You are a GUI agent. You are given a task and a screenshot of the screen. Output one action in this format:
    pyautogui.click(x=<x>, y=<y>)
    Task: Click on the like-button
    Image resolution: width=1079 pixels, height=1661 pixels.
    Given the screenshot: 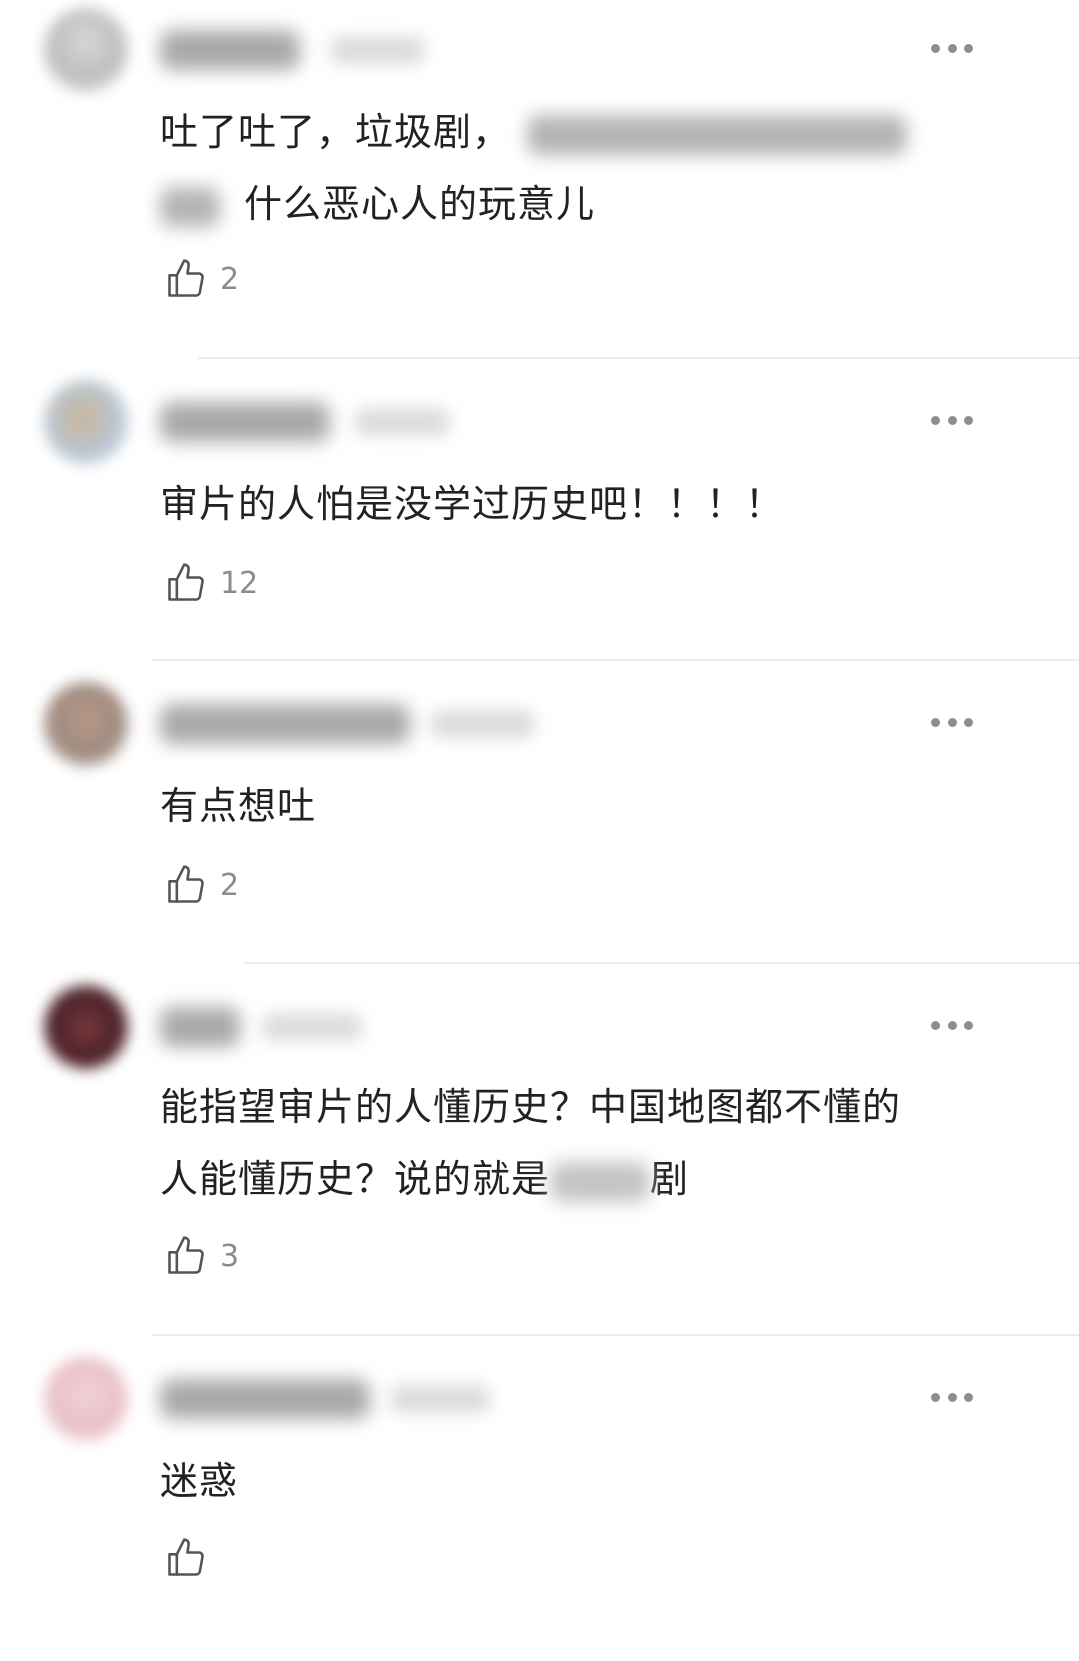 What is the action you would take?
    pyautogui.click(x=192, y=1558)
    